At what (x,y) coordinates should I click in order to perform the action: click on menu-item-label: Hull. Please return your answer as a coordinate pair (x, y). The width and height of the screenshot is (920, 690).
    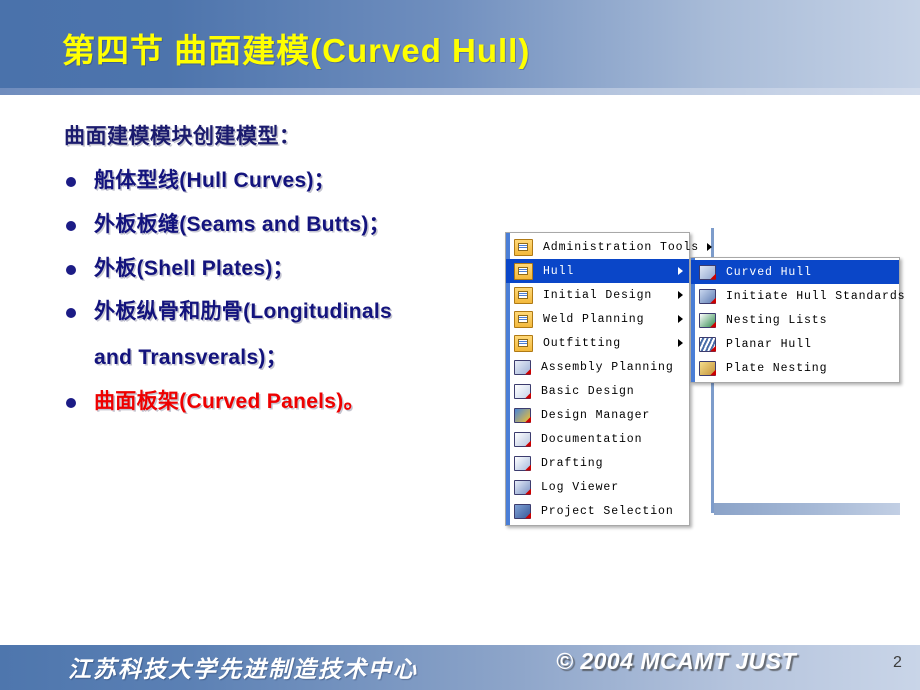
    Looking at the image, I should click on (559, 271).